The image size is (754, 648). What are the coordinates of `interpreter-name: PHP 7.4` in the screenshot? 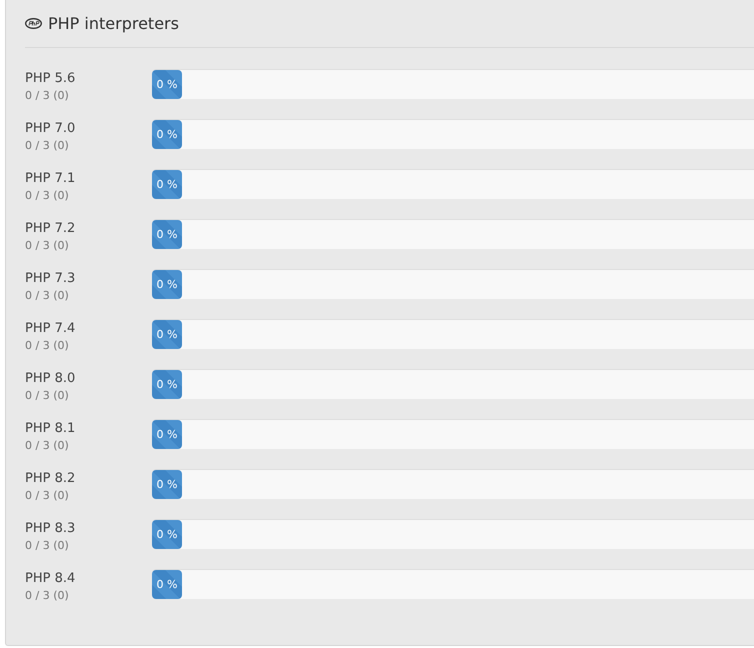 It's located at (50, 329).